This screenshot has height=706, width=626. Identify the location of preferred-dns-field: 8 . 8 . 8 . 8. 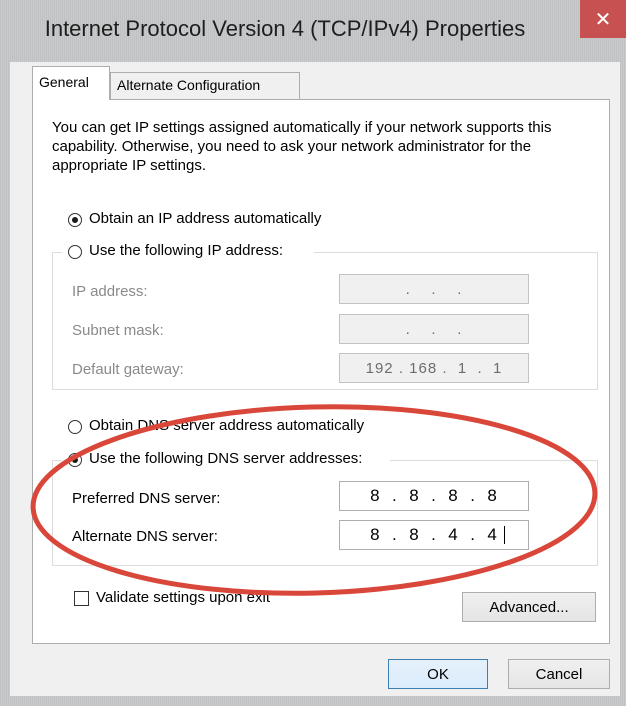
(434, 496).